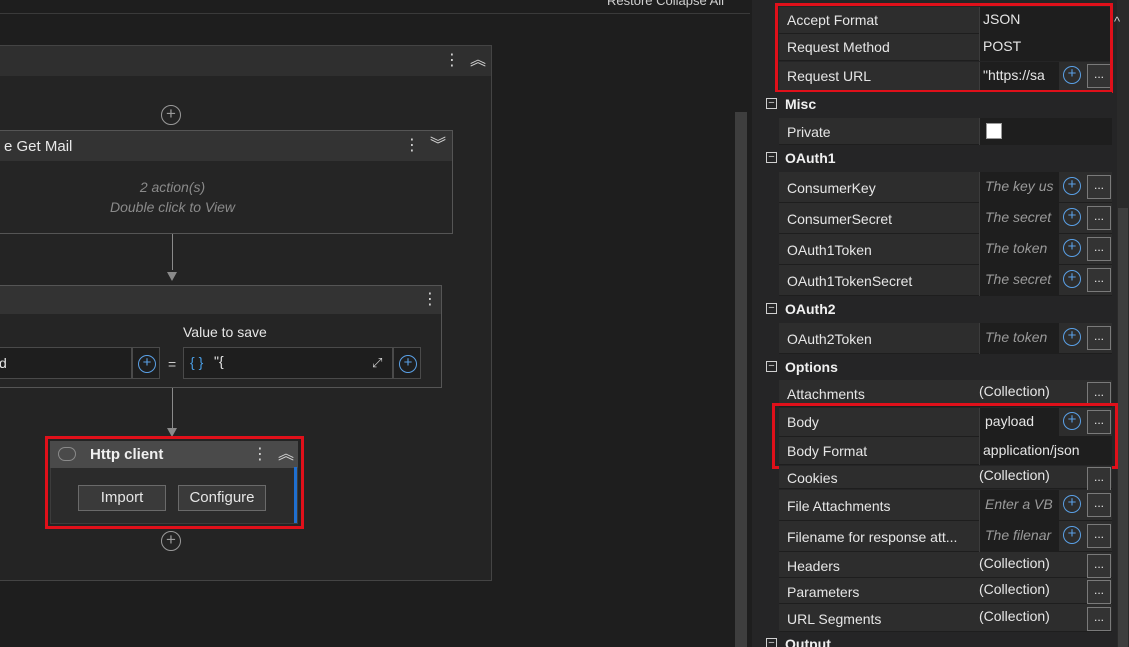  I want to click on prop-placeholder: The filenar, so click(1018, 535).